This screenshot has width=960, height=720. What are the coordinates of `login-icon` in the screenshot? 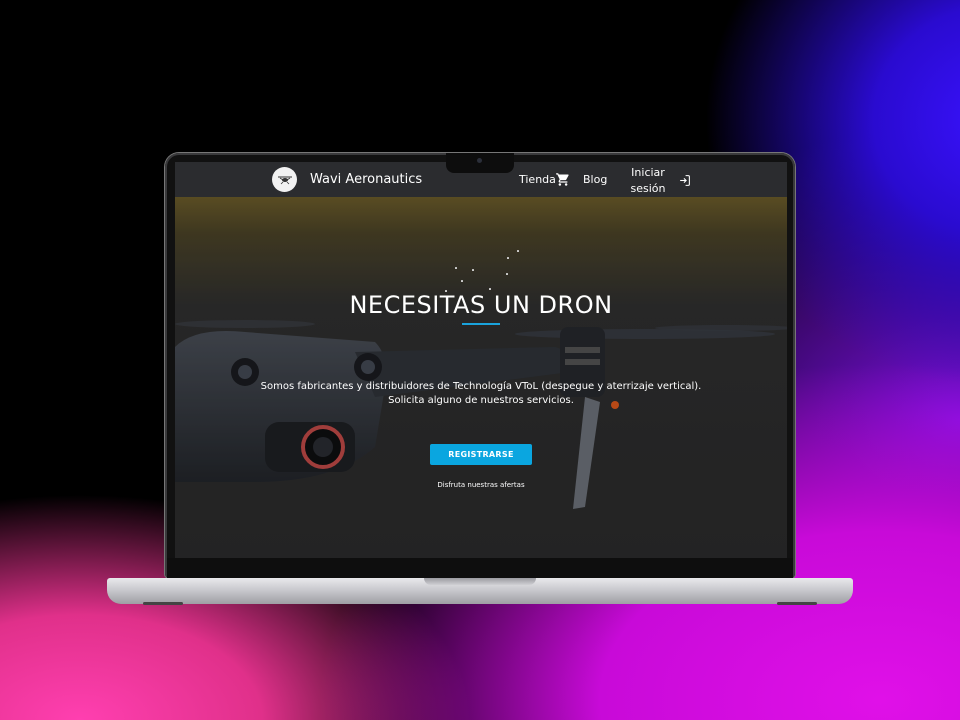 It's located at (684, 181).